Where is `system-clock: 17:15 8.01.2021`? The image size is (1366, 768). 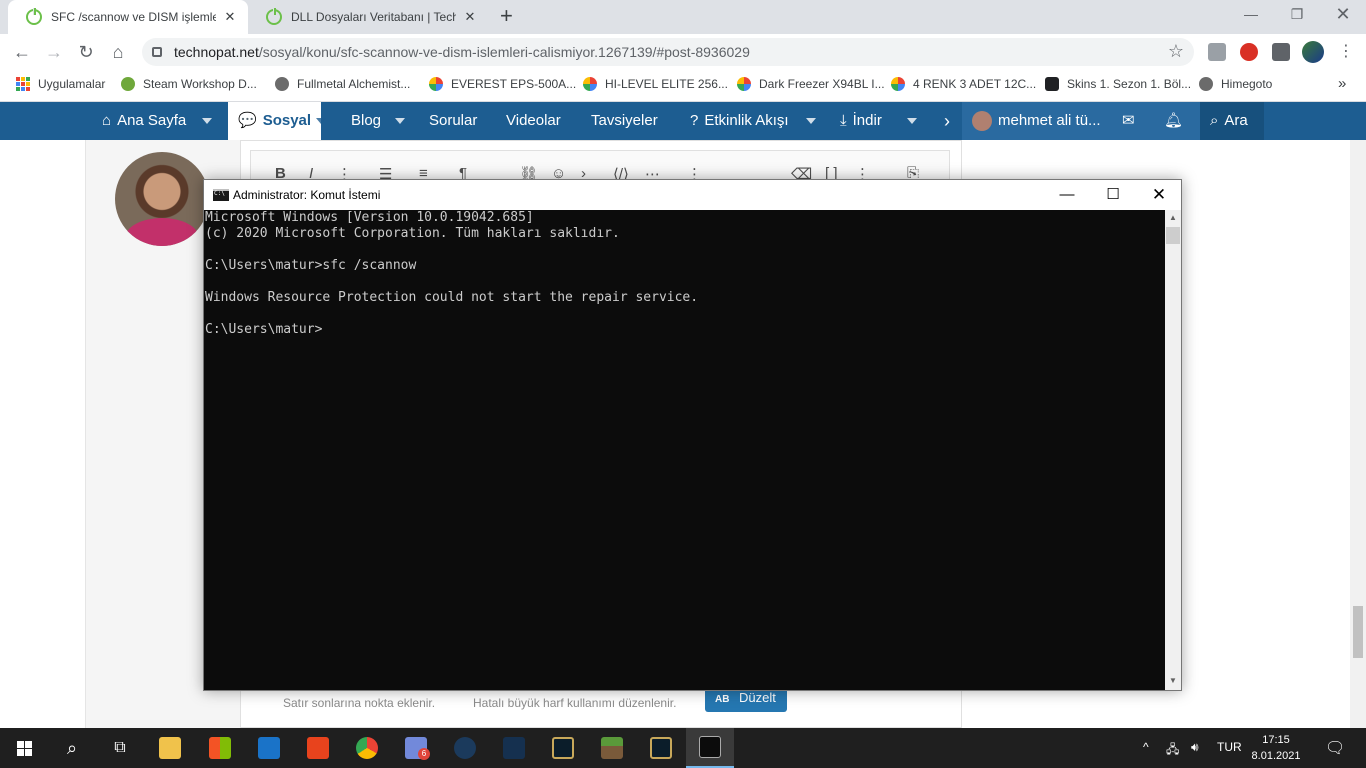
system-clock: 17:15 8.01.2021 is located at coordinates (1276, 748).